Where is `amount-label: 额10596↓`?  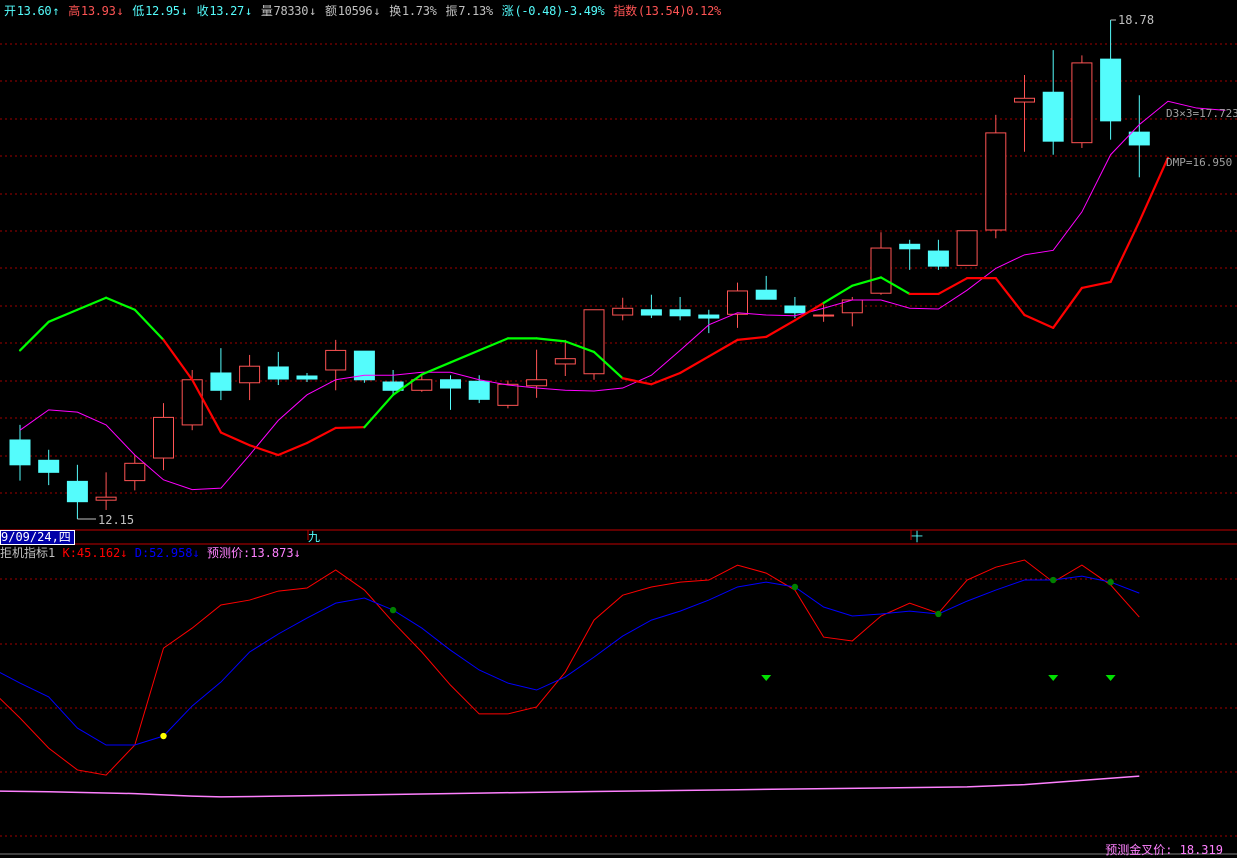 amount-label: 额10596↓ is located at coordinates (353, 11).